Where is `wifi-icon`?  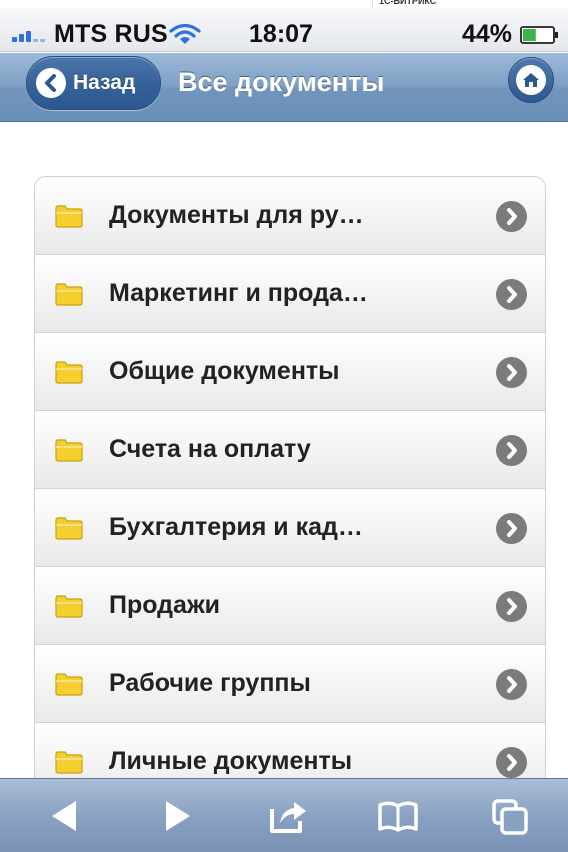 wifi-icon is located at coordinates (185, 33).